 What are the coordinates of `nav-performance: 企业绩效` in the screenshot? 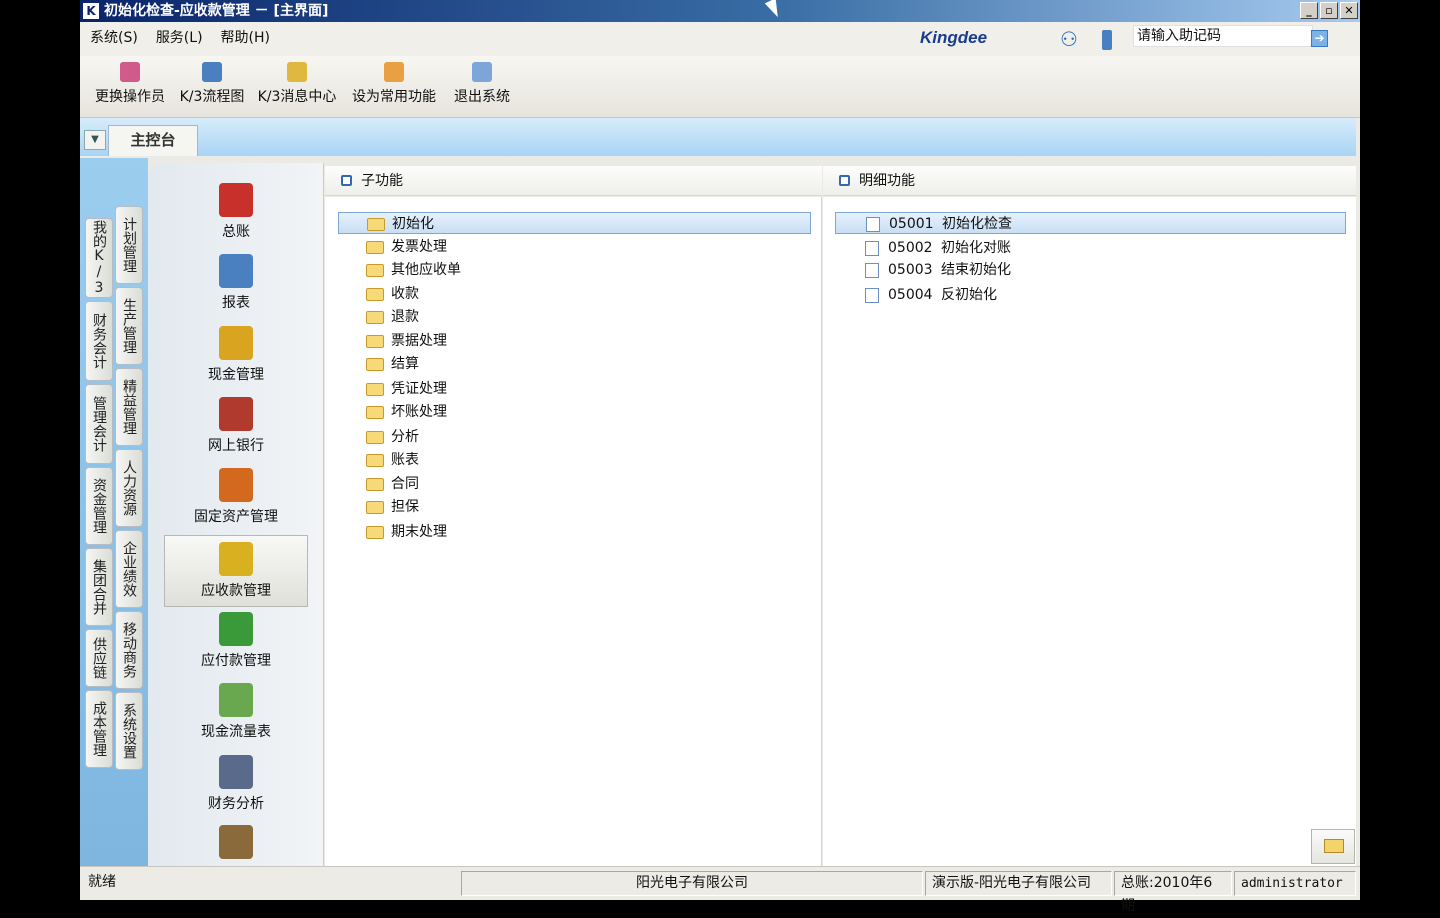 It's located at (129, 569).